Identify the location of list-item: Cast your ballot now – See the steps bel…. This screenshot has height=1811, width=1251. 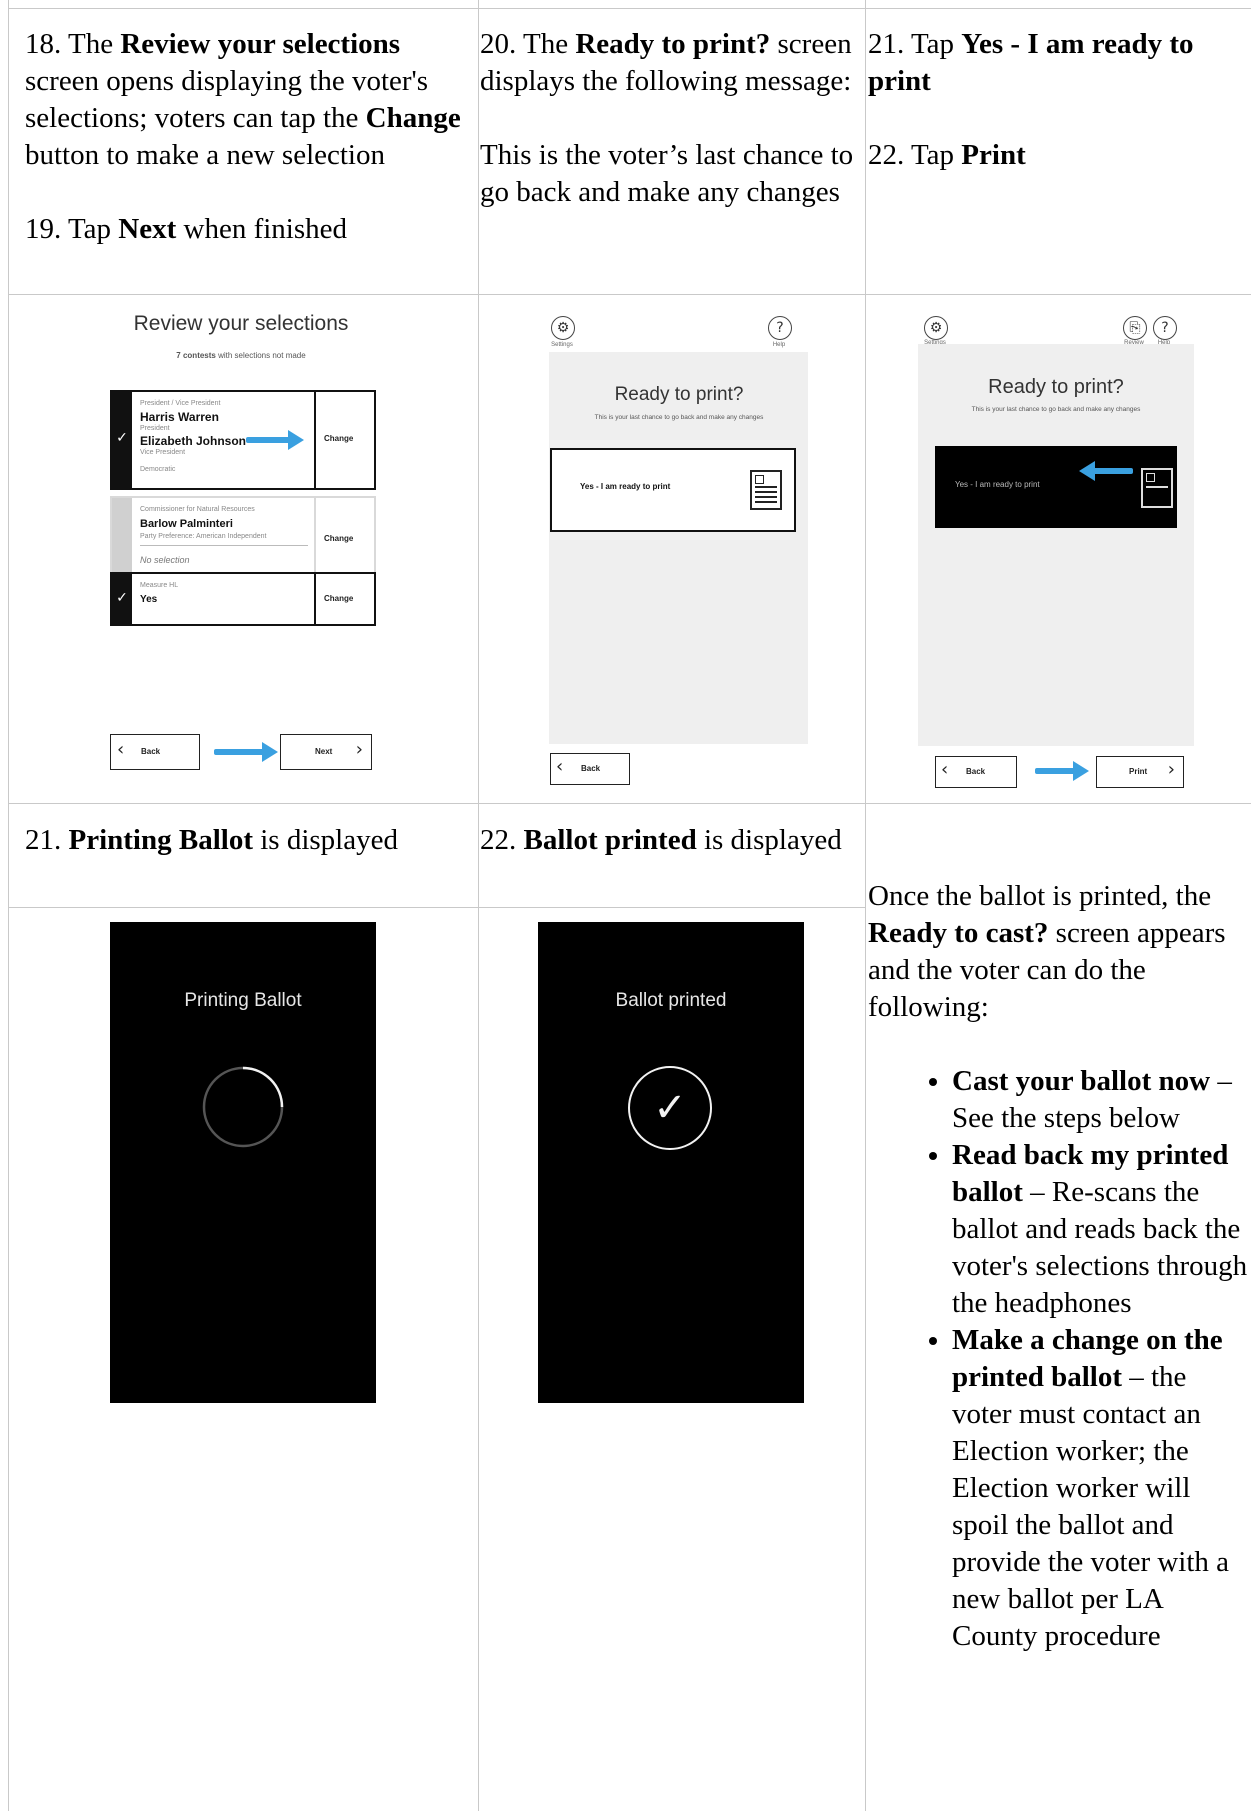
(1101, 1100).